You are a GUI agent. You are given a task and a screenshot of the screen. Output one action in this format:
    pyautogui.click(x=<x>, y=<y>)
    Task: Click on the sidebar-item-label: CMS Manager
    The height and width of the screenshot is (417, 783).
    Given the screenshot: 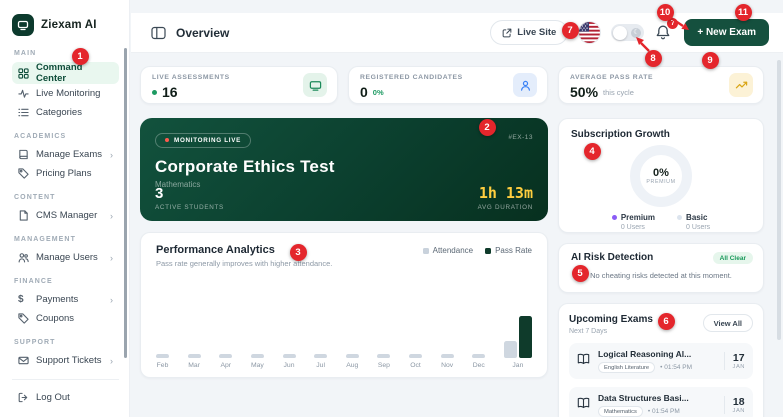 What is the action you would take?
    pyautogui.click(x=67, y=215)
    